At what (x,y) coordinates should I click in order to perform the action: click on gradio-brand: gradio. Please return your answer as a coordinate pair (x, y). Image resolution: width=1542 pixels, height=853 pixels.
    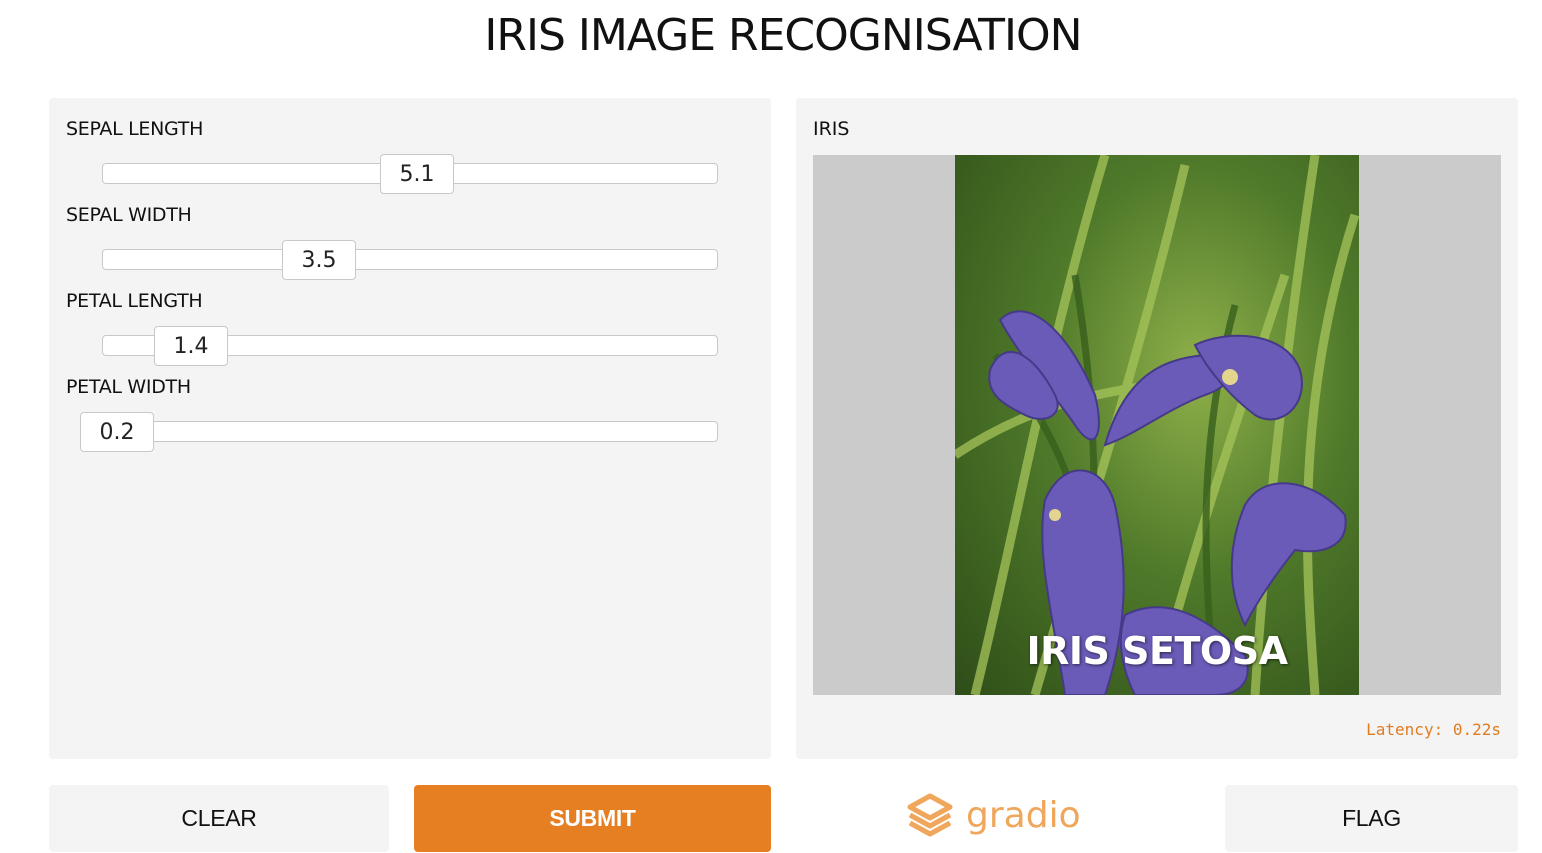
    Looking at the image, I should click on (1001, 815).